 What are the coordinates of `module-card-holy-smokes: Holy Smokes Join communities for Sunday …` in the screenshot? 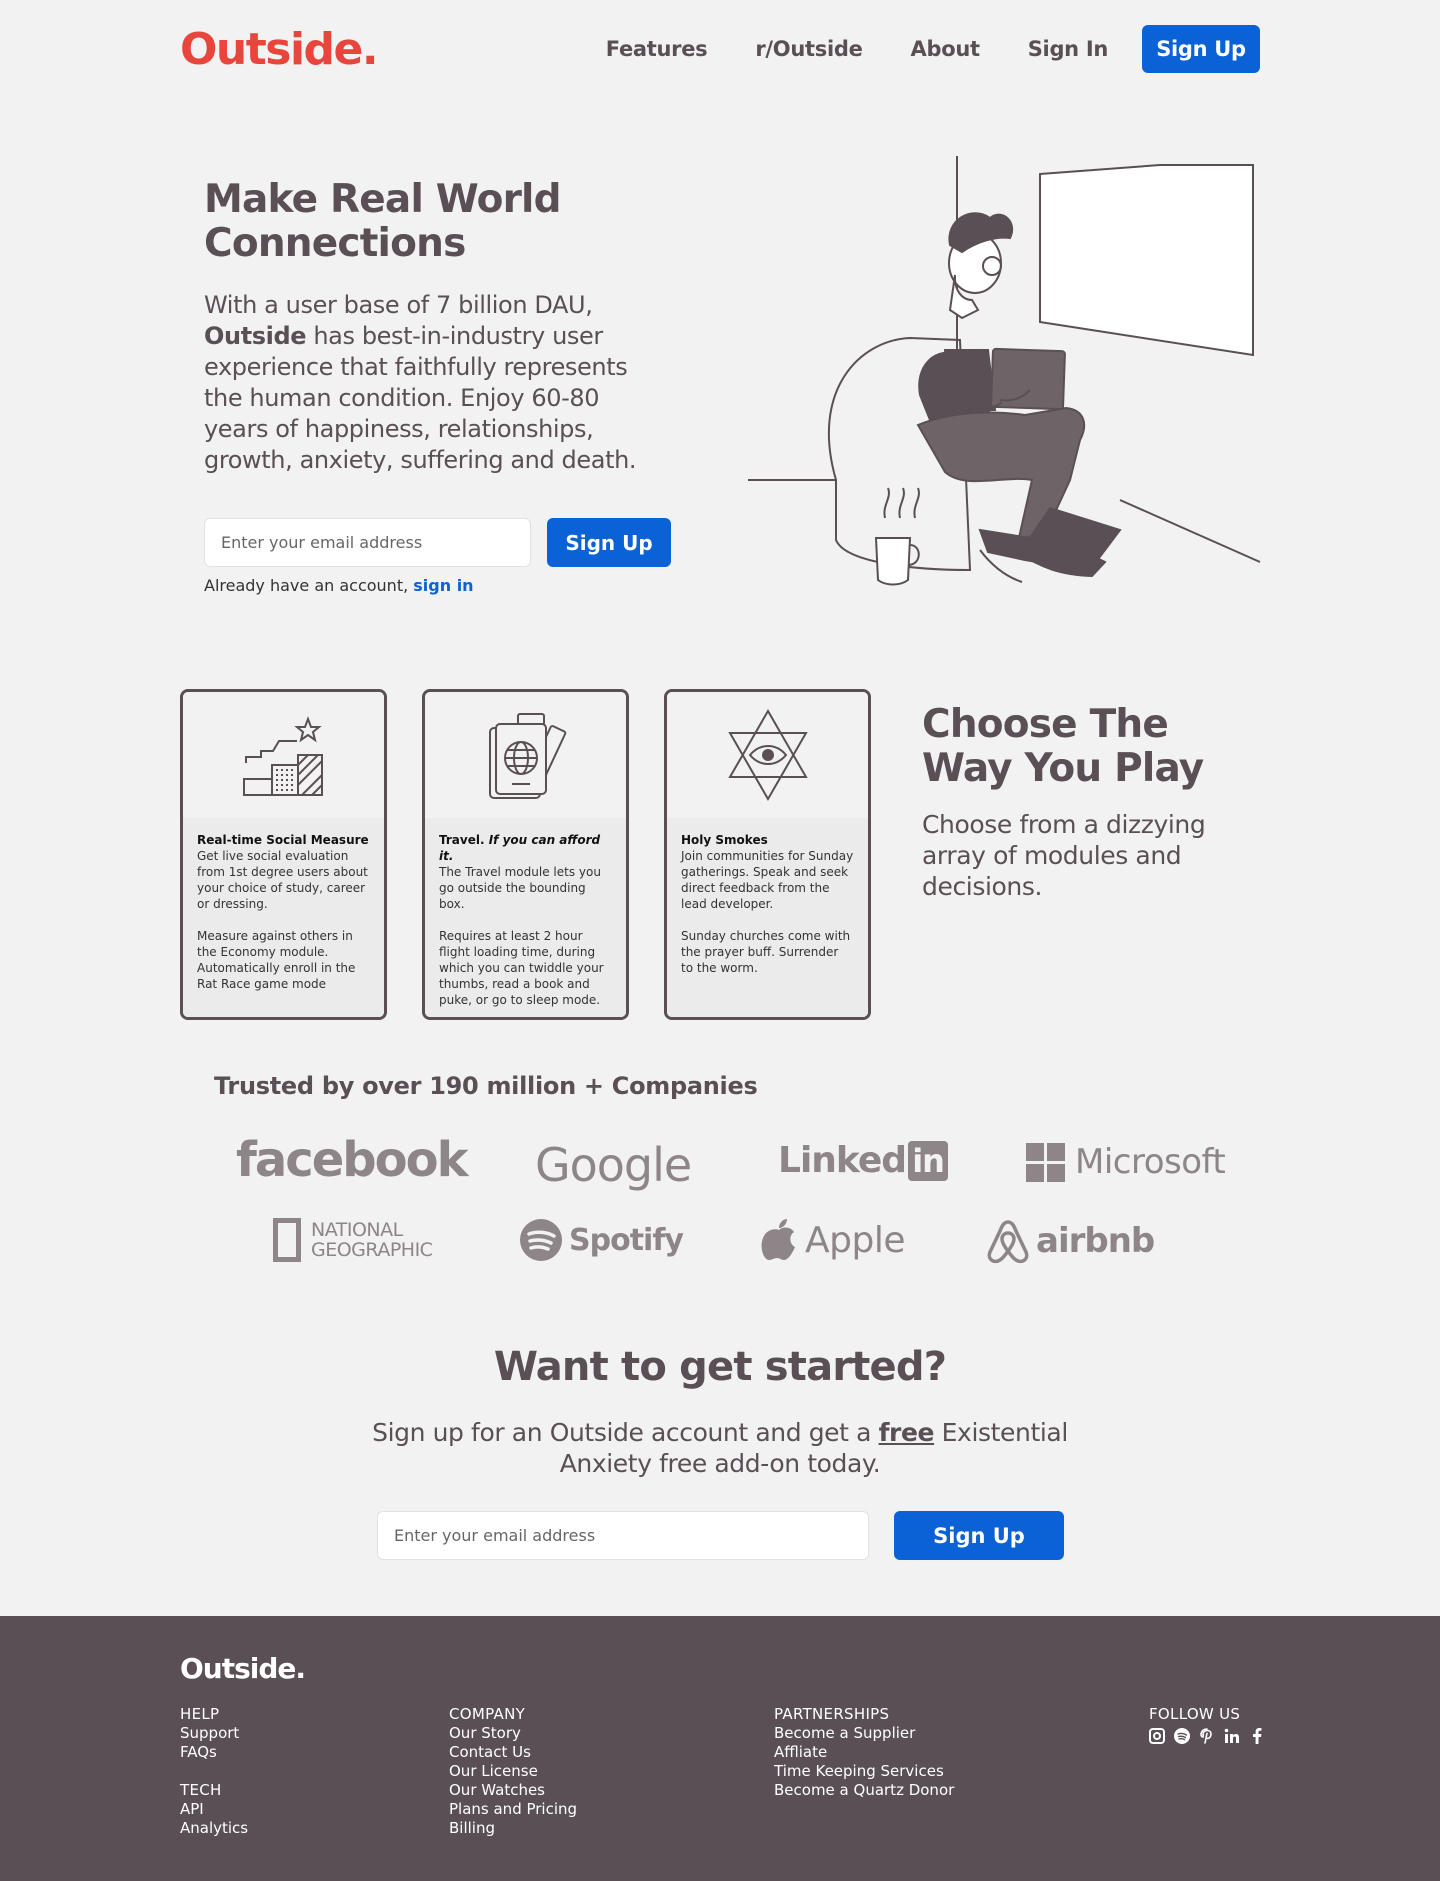 It's located at (767, 854).